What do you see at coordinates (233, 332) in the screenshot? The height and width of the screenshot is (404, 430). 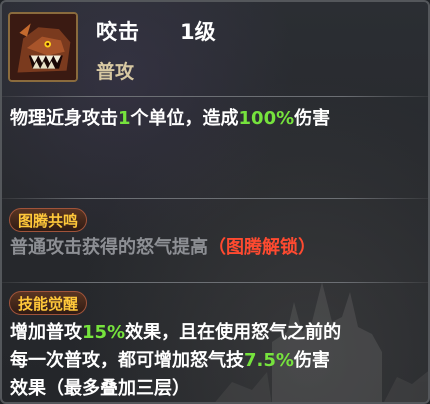 I see `awaken-line1-suffix: 效果，且在使用怒气之前的` at bounding box center [233, 332].